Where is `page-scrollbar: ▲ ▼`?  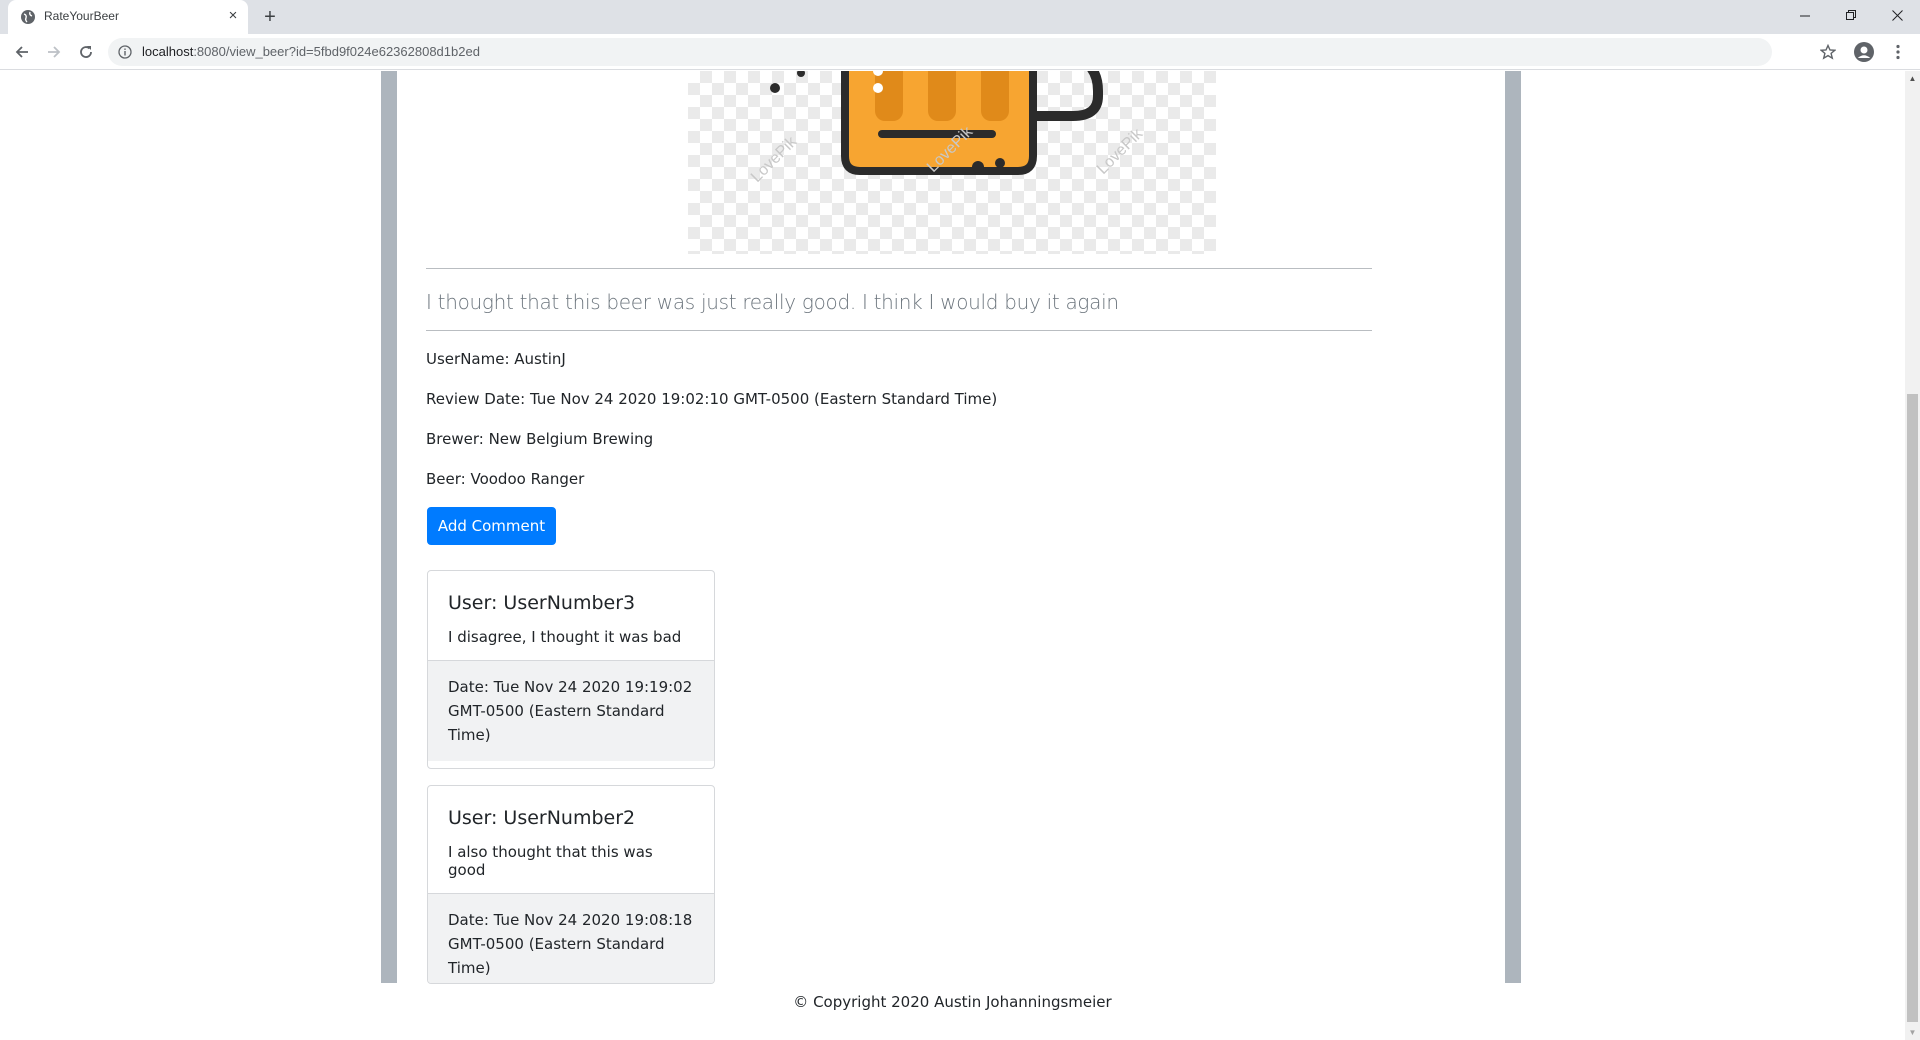 page-scrollbar: ▲ ▼ is located at coordinates (1912, 555).